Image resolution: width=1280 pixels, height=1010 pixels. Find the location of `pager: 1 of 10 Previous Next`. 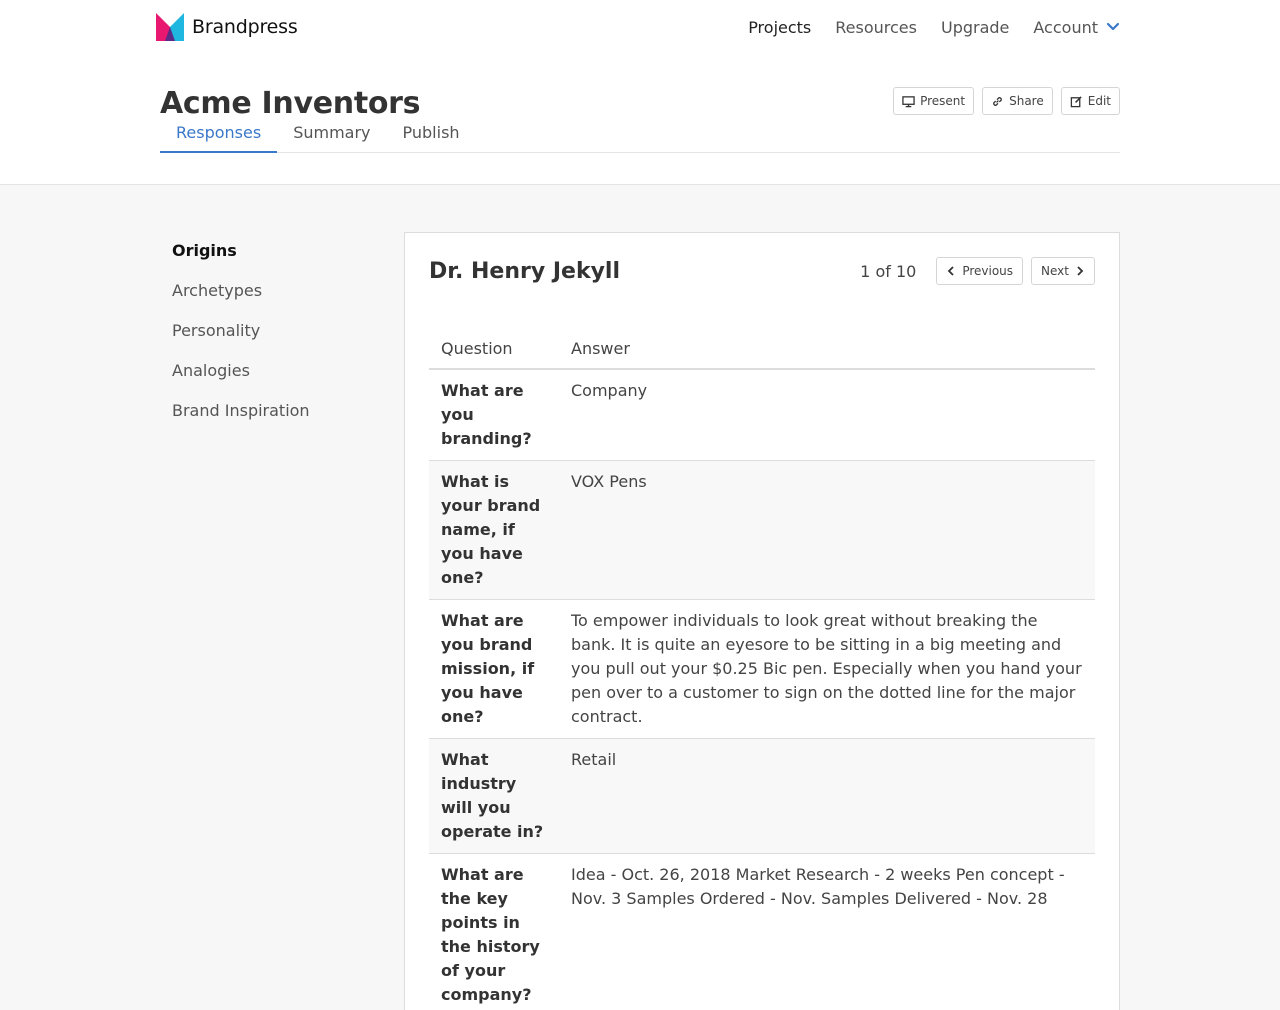

pager: 1 of 10 Previous Next is located at coordinates (977, 271).